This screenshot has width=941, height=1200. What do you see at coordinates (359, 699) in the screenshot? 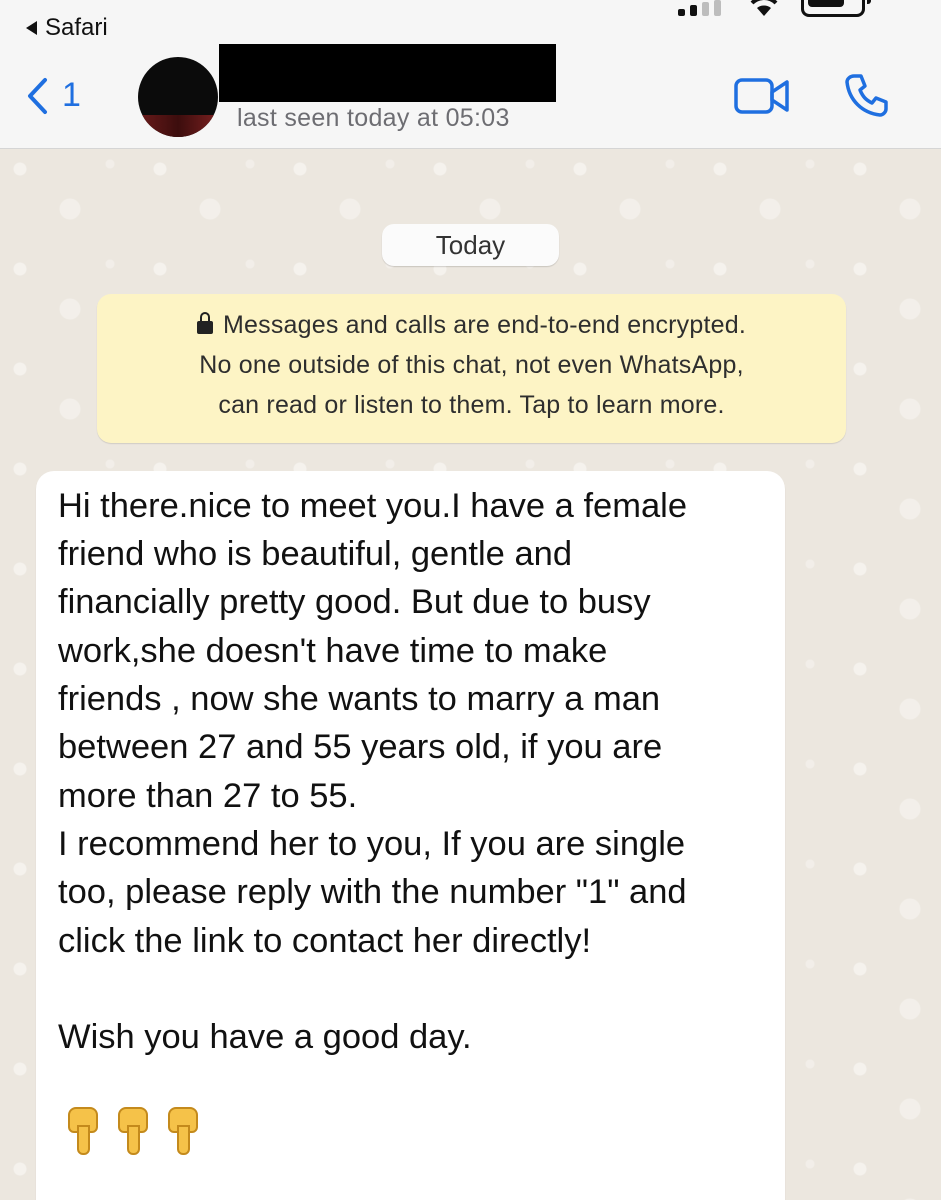
I see `message-line: friends , now she wants to marry a man` at bounding box center [359, 699].